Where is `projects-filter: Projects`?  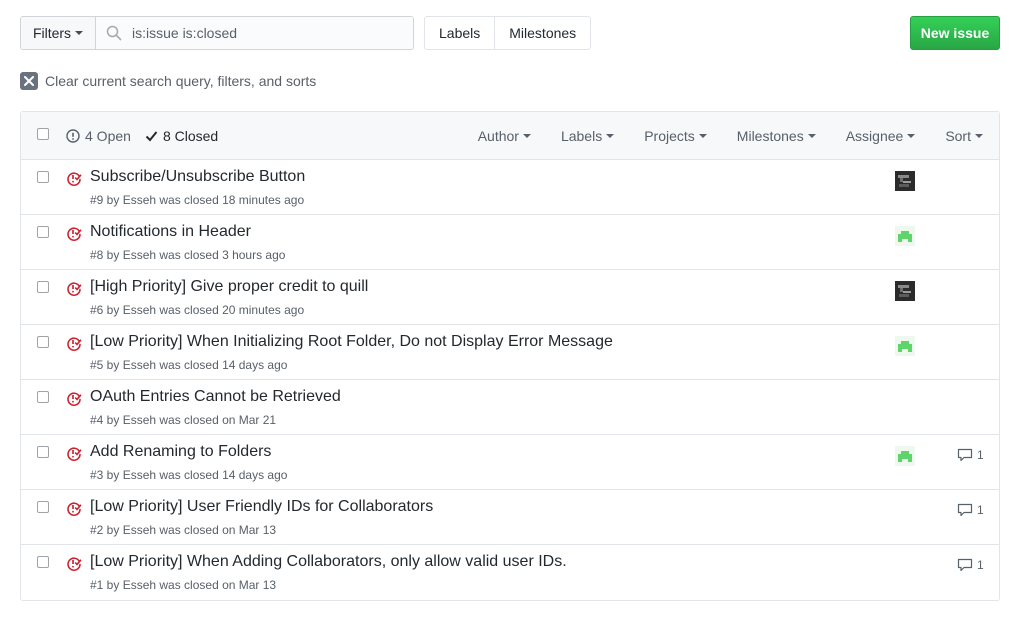 projects-filter: Projects is located at coordinates (675, 136).